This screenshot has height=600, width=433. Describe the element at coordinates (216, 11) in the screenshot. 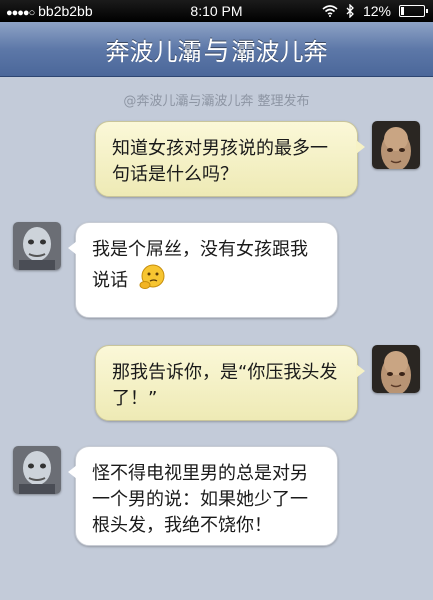

I see `status-bar: ●●●●○ bb2b2bb 8:10 PM 12%` at that location.